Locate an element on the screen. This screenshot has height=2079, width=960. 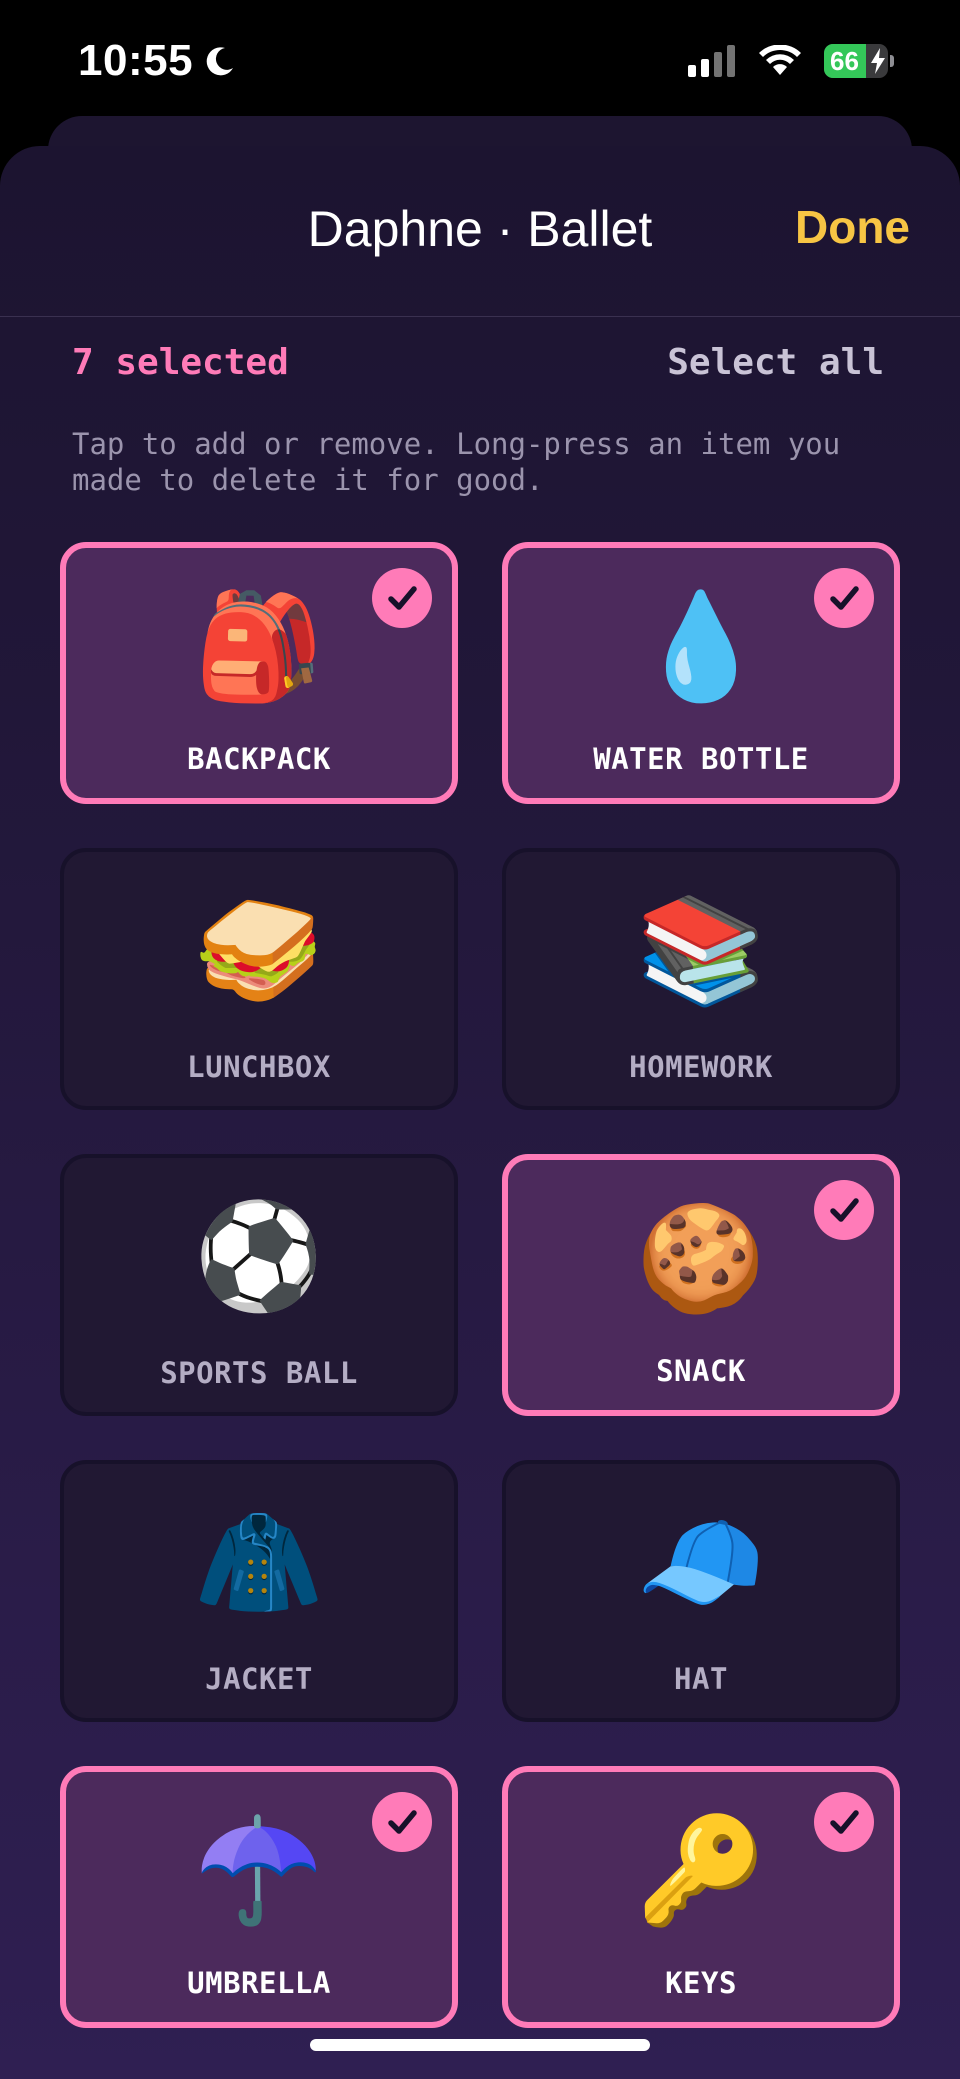
item-tile-lunchbox: 🥪 LUNCHBOX is located at coordinates (259, 979).